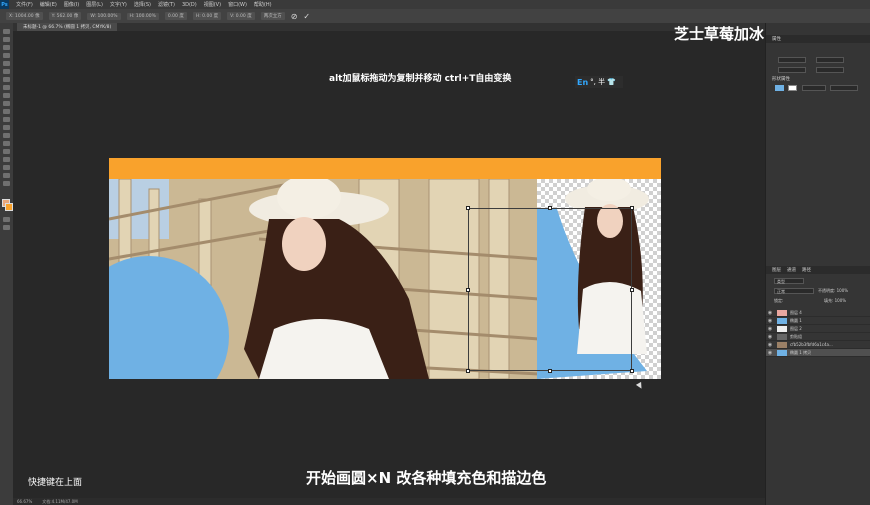 The height and width of the screenshot is (505, 870). I want to click on stroke-color-swatch, so click(792, 88).